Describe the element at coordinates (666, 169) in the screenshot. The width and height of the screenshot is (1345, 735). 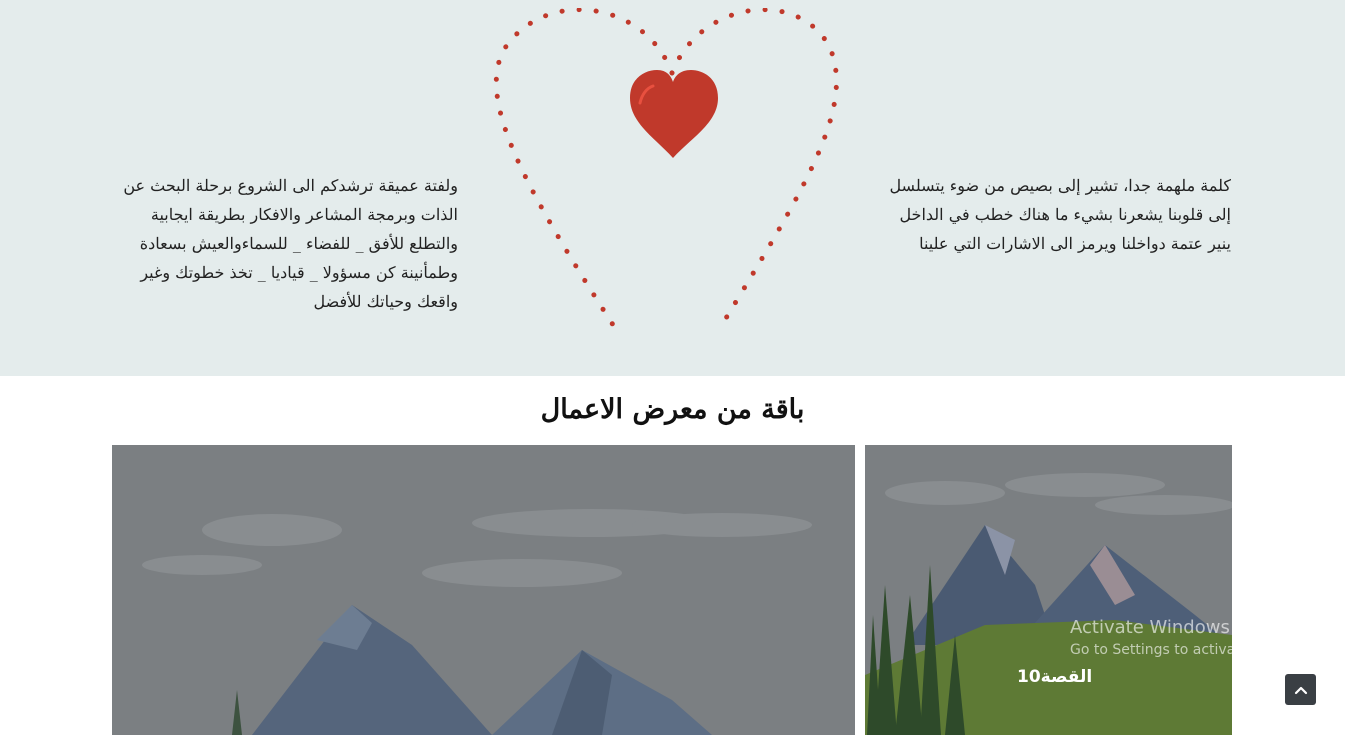
I see `heart-svg` at that location.